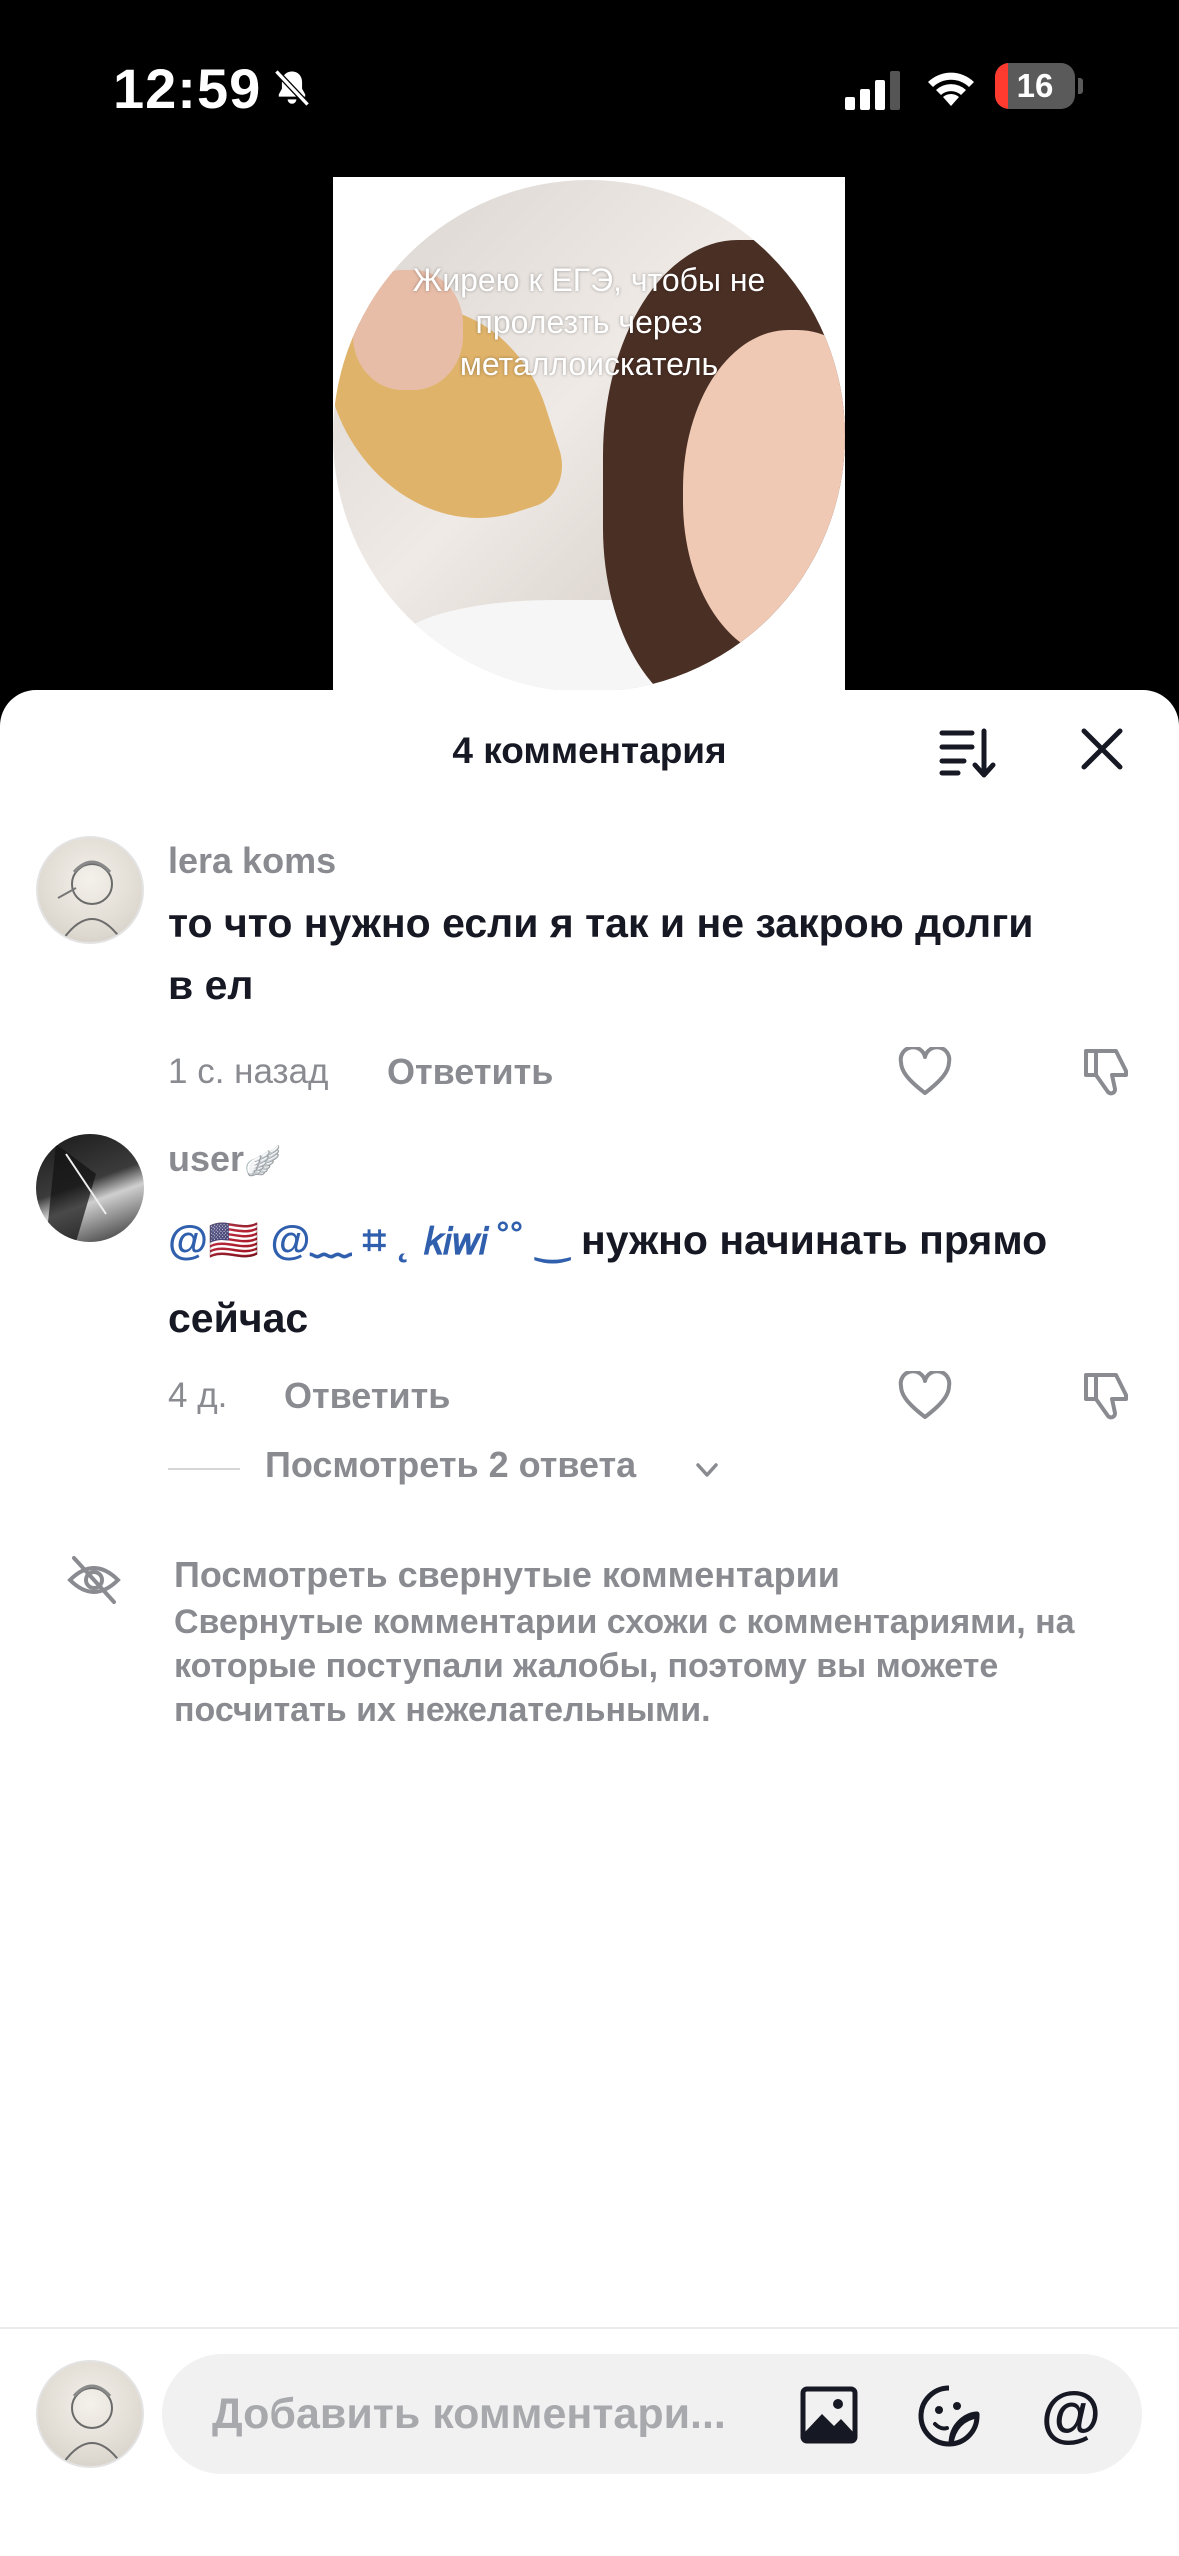  I want to click on collapsed-comments-title: Посмотреть свернутые комментарии, so click(507, 1574).